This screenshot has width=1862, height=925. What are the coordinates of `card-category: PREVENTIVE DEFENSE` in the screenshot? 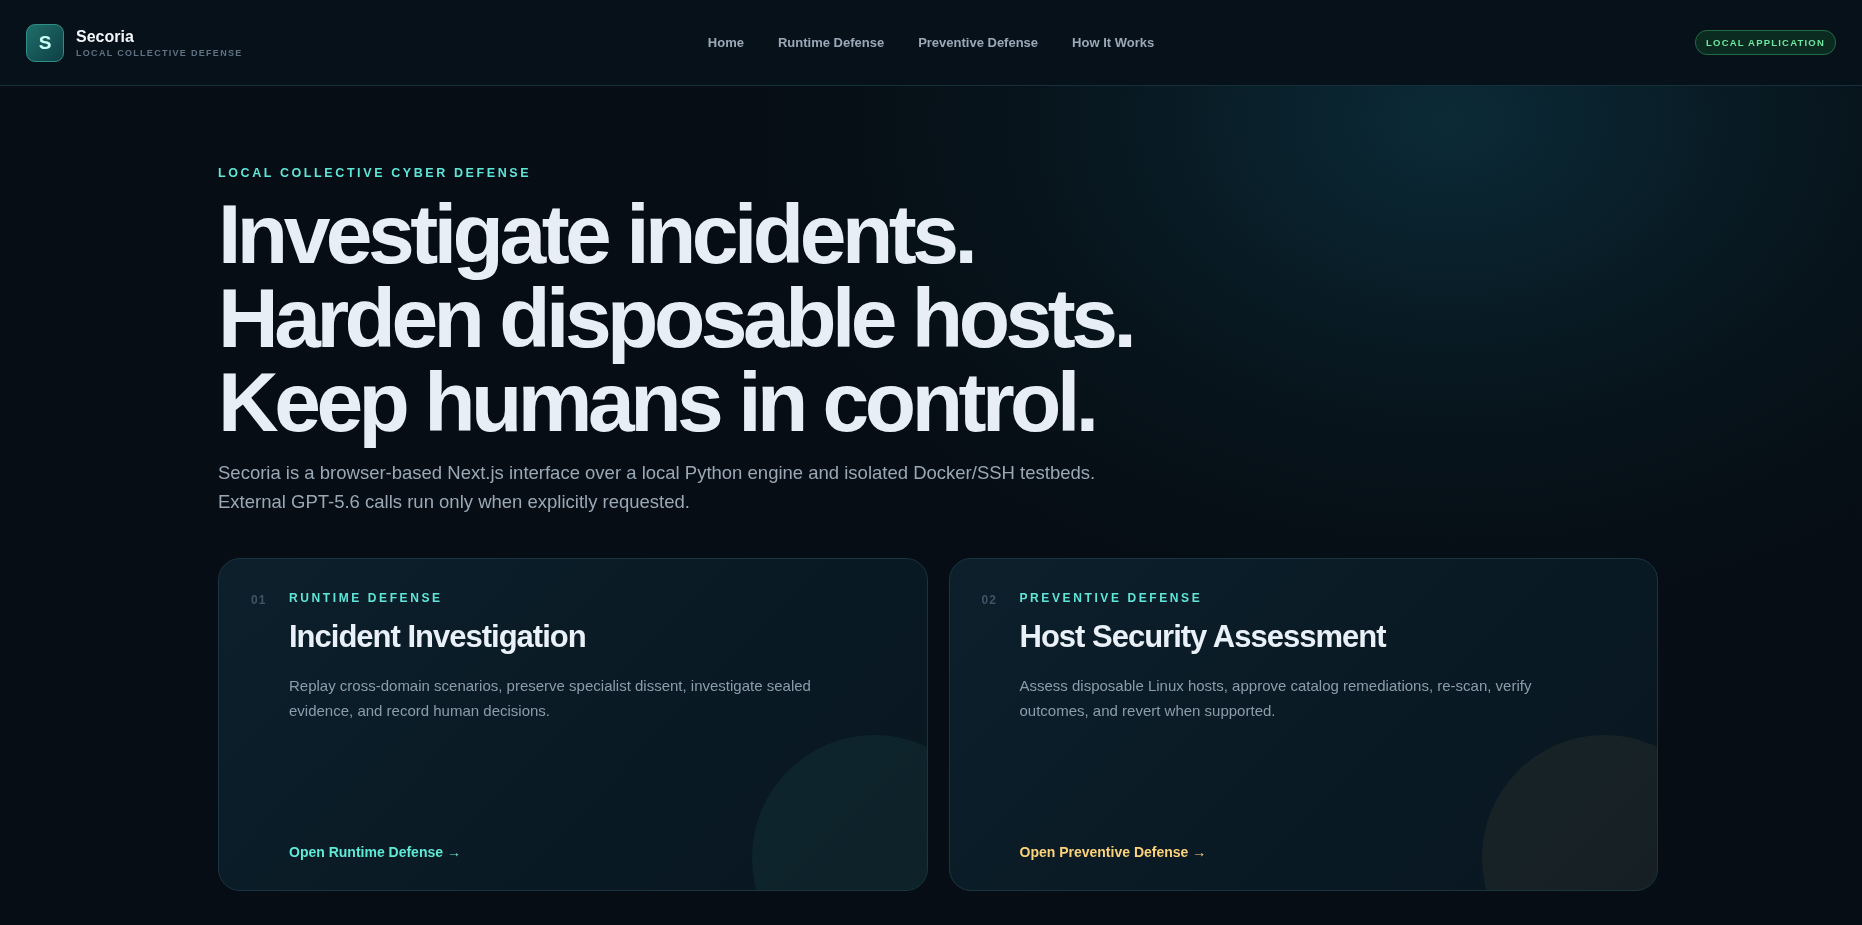 It's located at (1111, 598).